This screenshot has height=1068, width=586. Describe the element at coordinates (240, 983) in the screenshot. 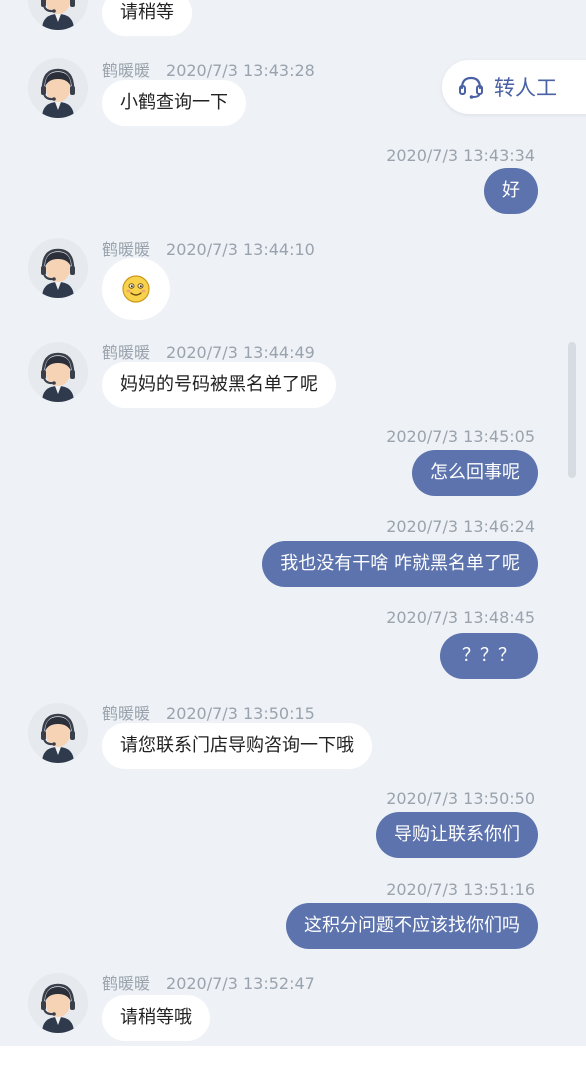

I see `message-timestamp: 2020/7/3 13:52:47` at that location.